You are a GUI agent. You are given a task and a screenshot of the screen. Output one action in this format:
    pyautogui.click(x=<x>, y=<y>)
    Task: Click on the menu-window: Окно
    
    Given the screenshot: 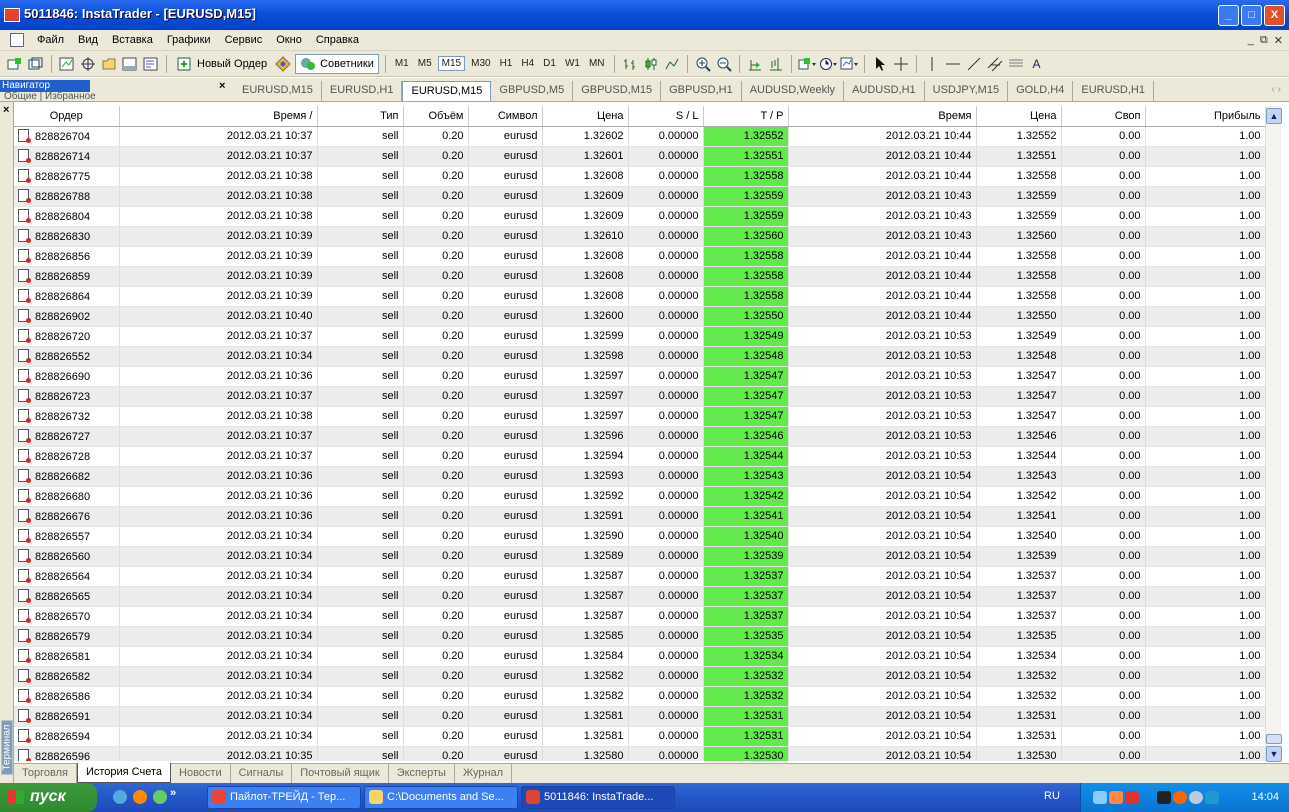 What is the action you would take?
    pyautogui.click(x=289, y=40)
    